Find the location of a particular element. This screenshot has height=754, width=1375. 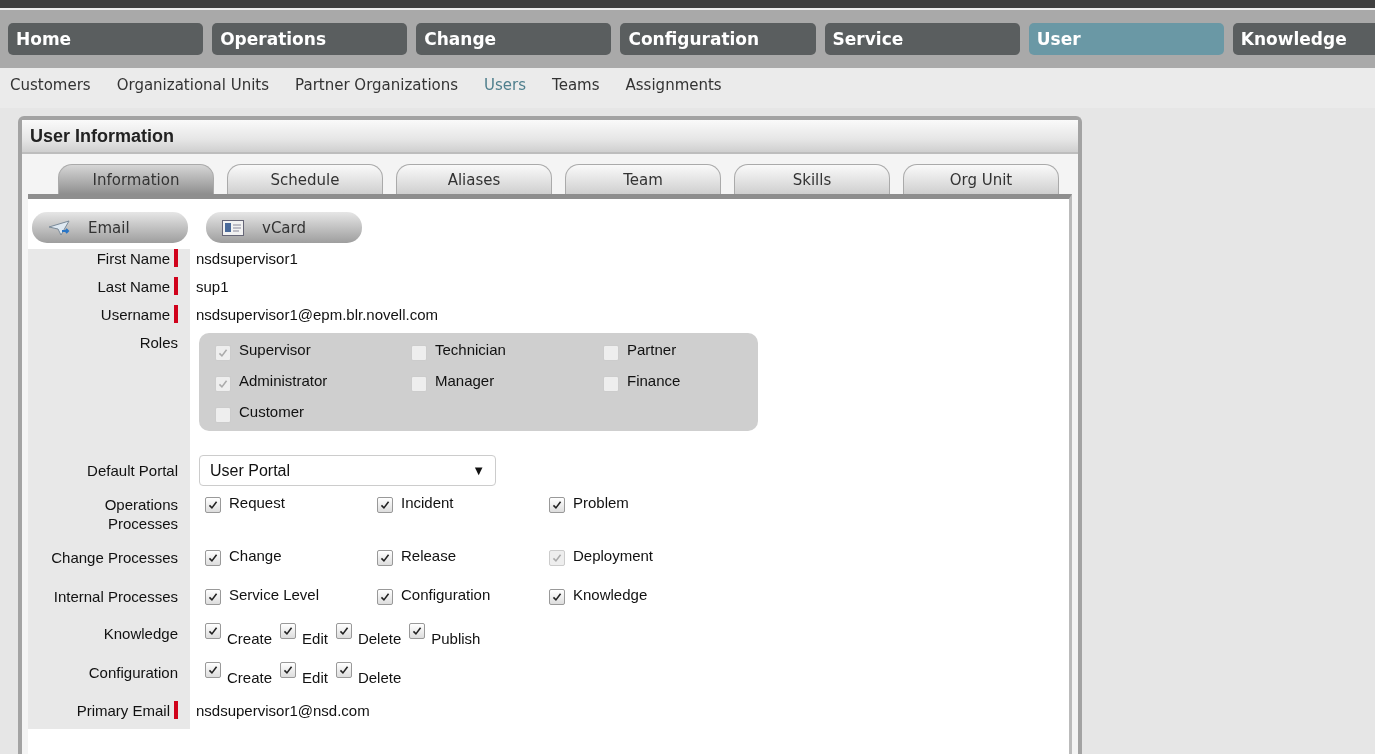

subnav-link: Users is located at coordinates (505, 85).